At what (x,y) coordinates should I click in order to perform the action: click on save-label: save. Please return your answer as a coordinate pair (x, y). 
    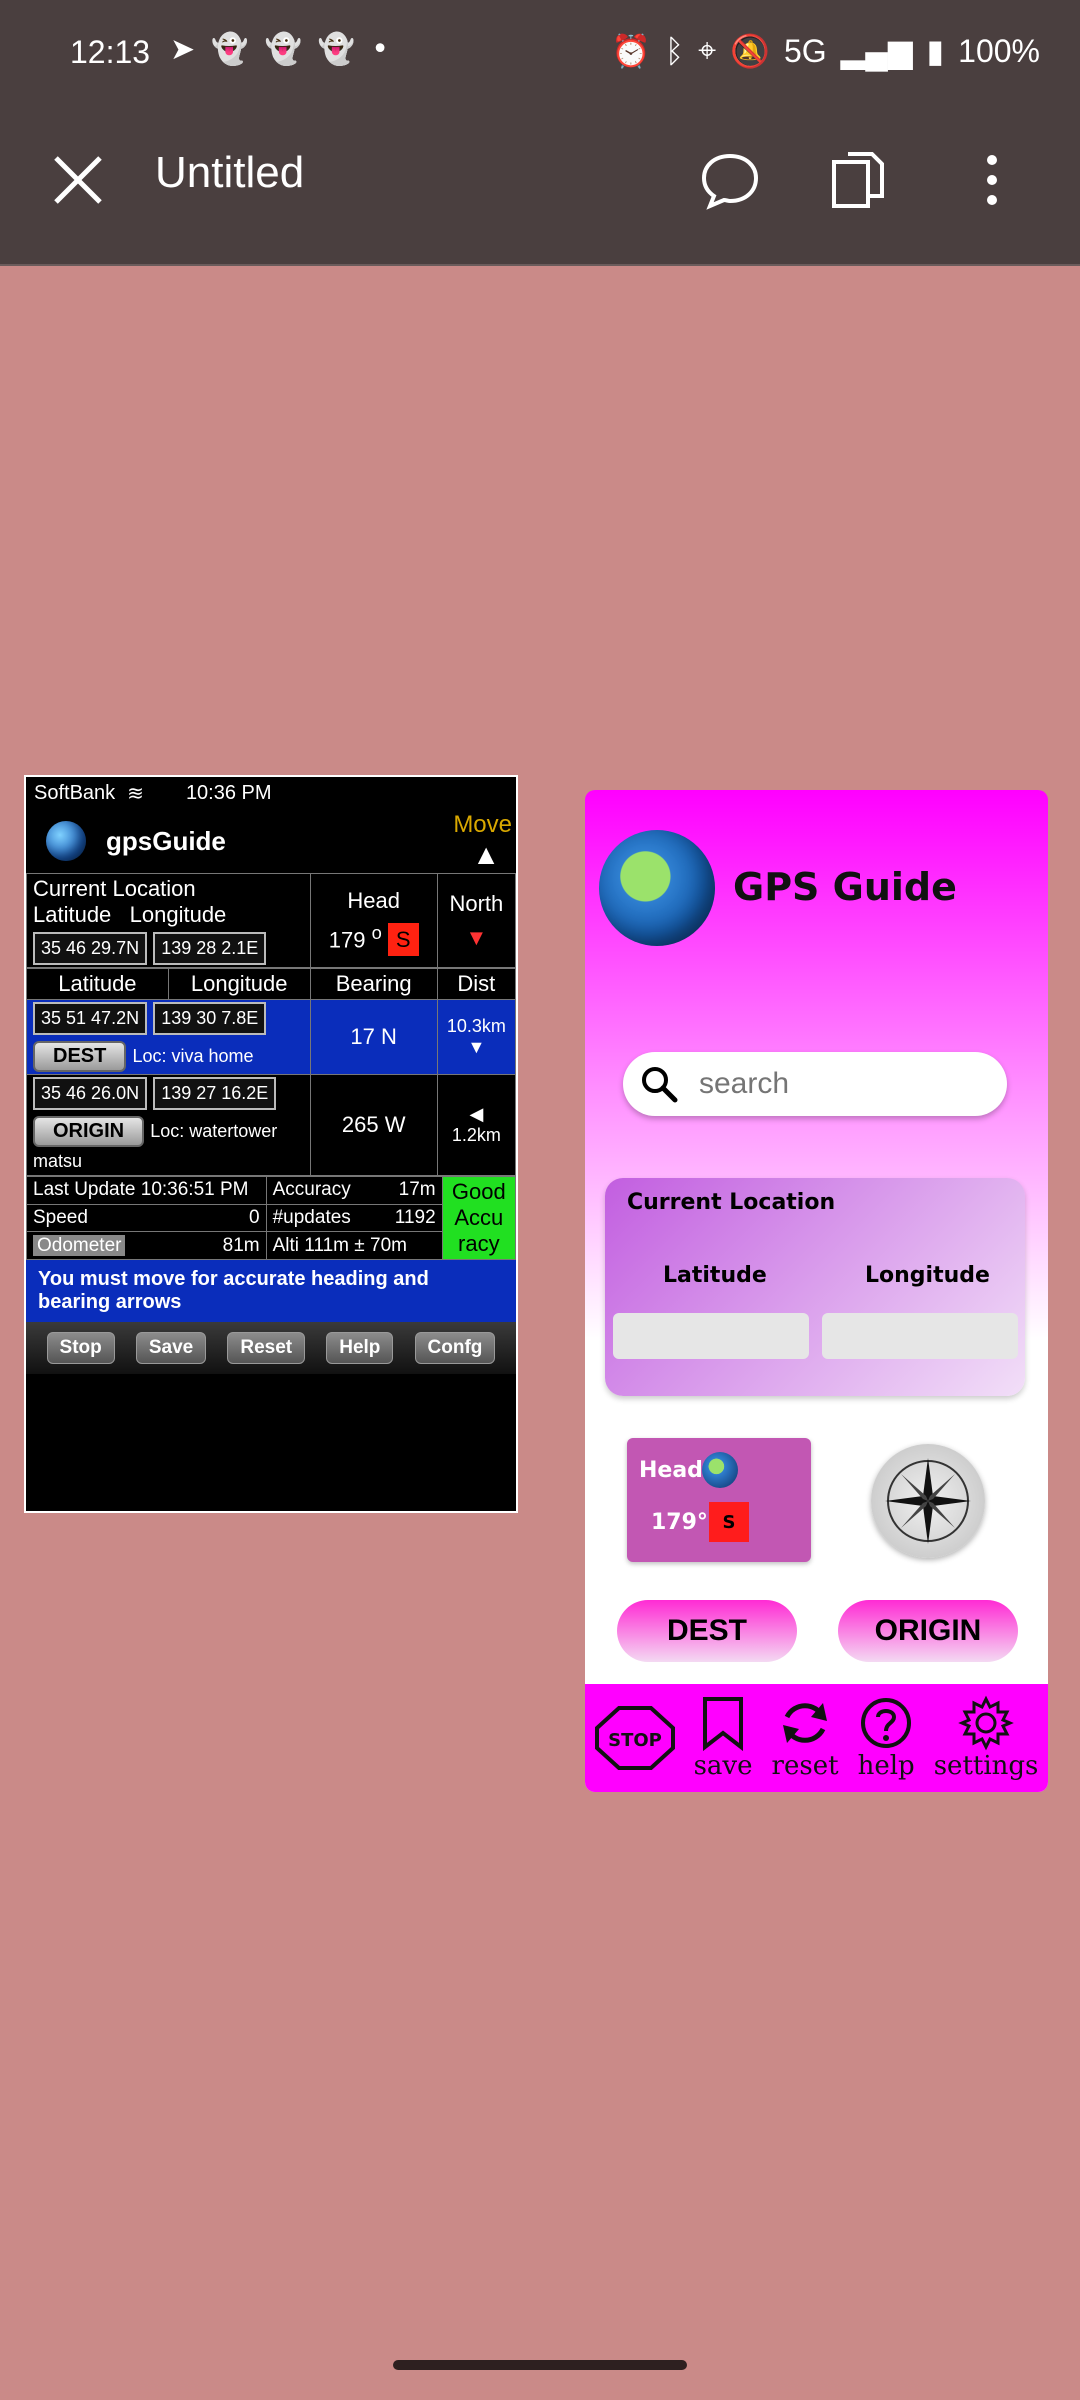
    Looking at the image, I should click on (723, 1766).